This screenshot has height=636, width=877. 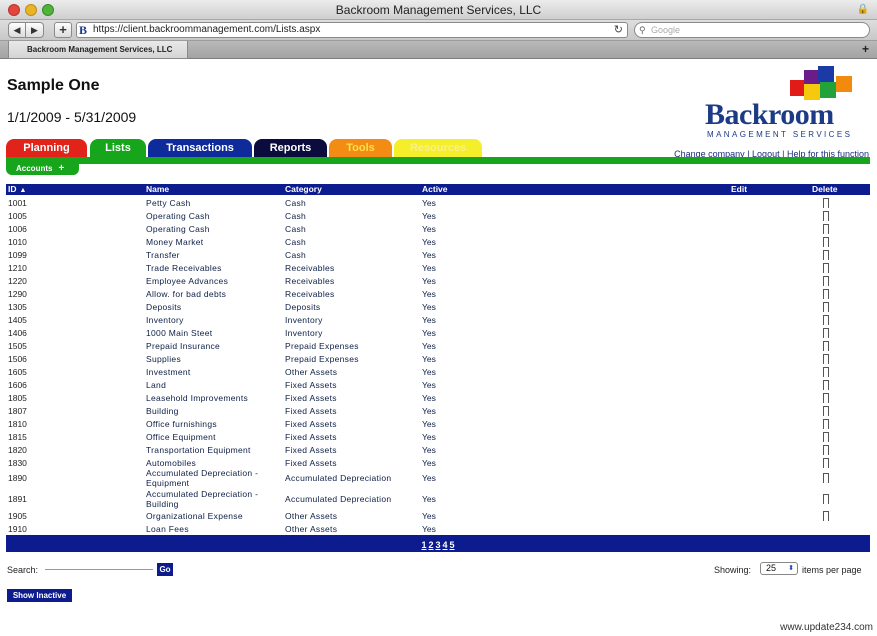 What do you see at coordinates (61, 168) in the screenshot?
I see `add-account-icon: +` at bounding box center [61, 168].